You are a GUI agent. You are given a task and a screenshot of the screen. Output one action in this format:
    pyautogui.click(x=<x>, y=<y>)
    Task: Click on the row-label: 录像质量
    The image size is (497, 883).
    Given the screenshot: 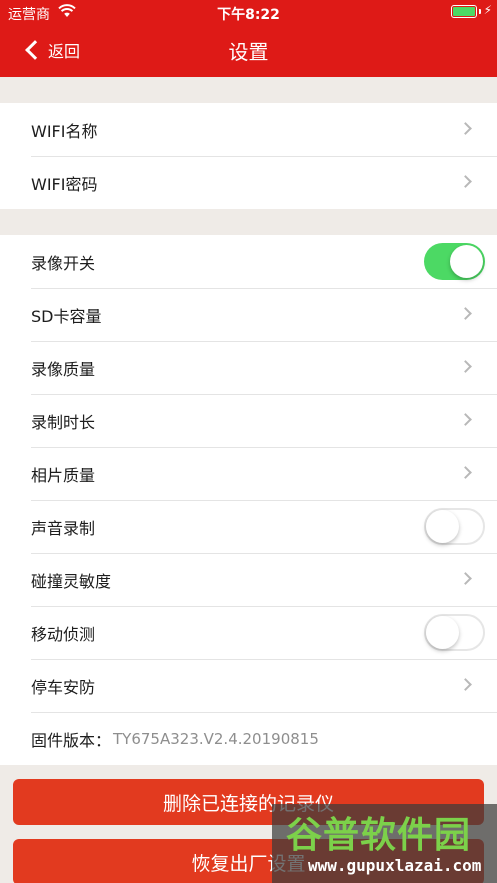 What is the action you would take?
    pyautogui.click(x=63, y=369)
    